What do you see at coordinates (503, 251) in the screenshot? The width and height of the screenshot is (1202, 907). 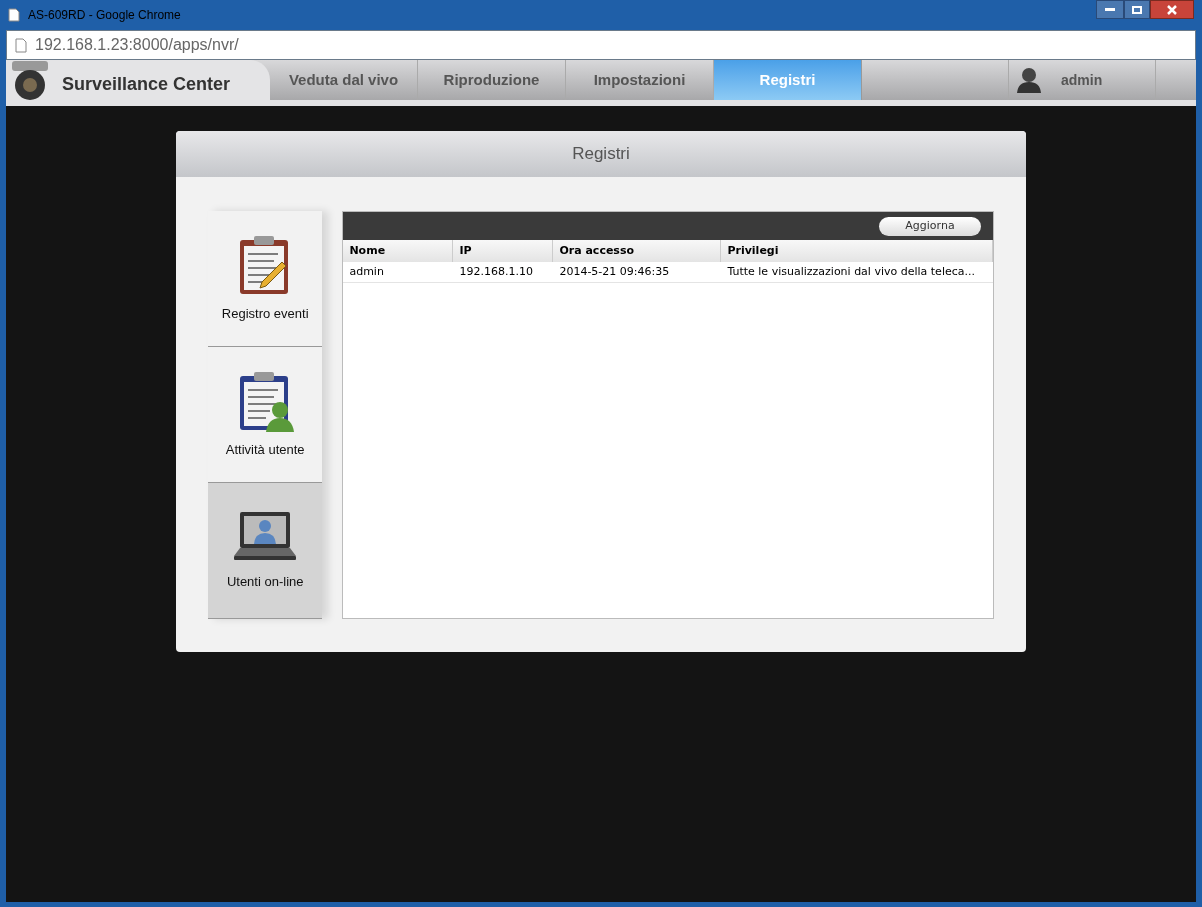 I see `column-header: IP` at bounding box center [503, 251].